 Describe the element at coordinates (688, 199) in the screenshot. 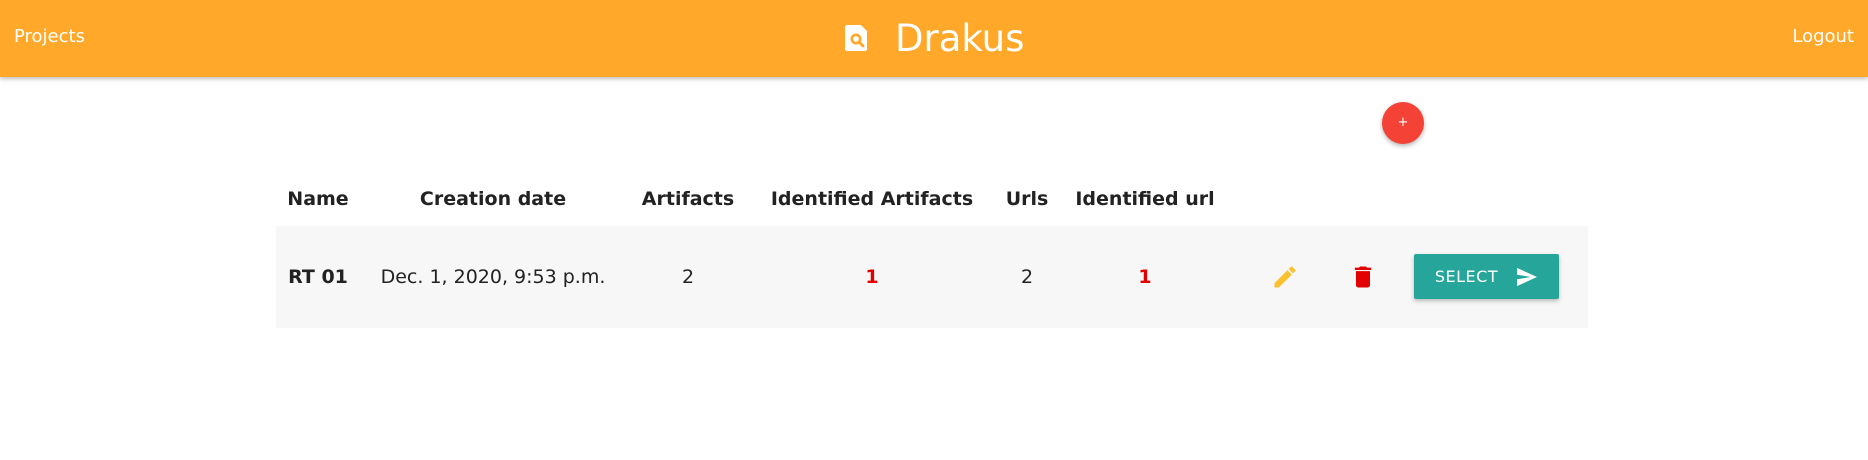

I see `header-artifacts: Artifacts` at that location.